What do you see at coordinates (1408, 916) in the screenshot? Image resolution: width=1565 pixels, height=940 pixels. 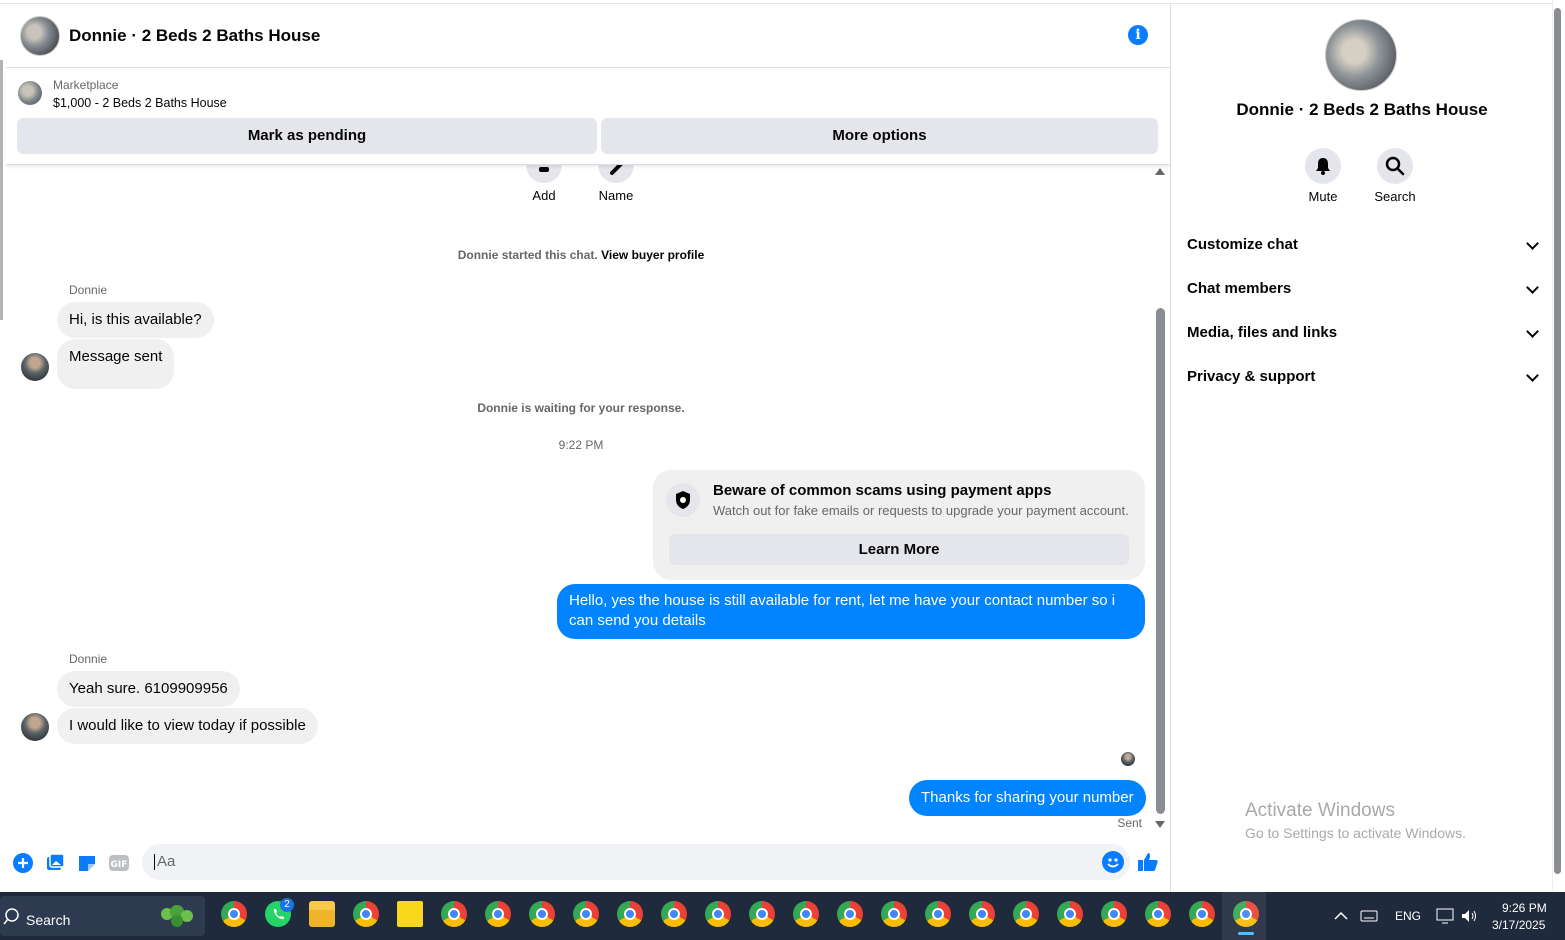 I see `language-indicator: ENG` at bounding box center [1408, 916].